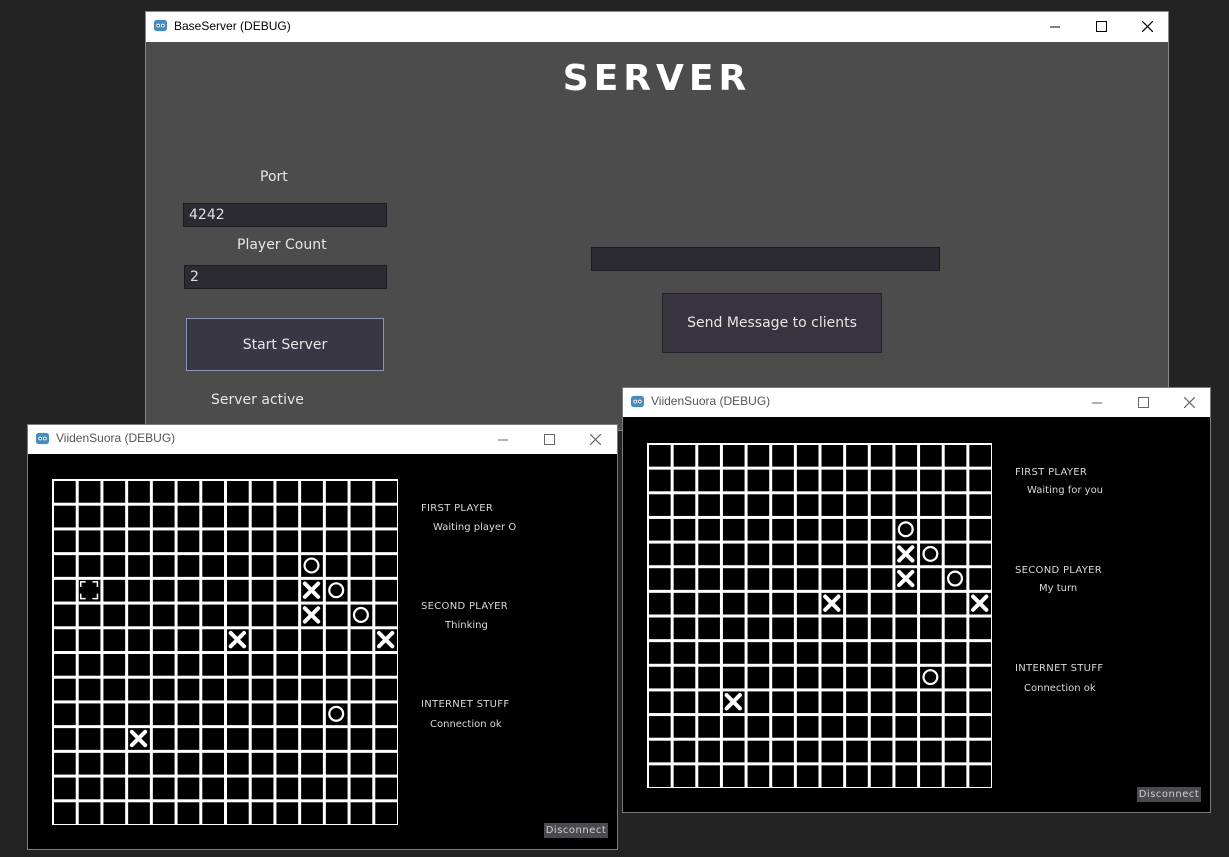  I want to click on game-board, so click(819, 615).